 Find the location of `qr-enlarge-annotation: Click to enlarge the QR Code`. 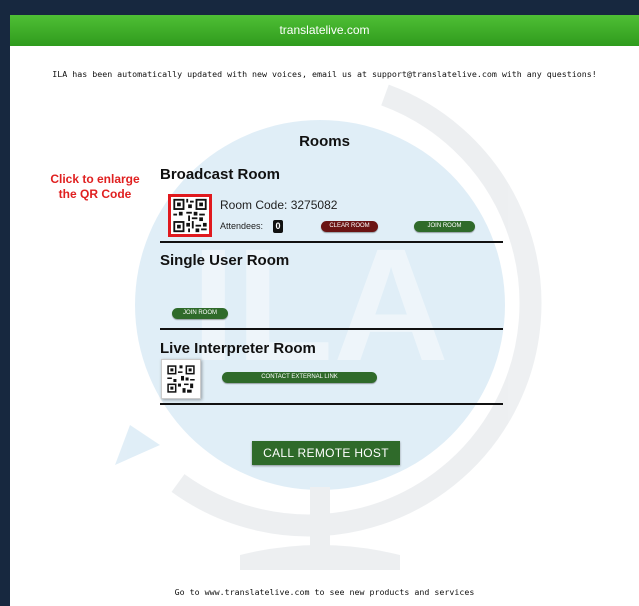

qr-enlarge-annotation: Click to enlarge the QR Code is located at coordinates (95, 187).